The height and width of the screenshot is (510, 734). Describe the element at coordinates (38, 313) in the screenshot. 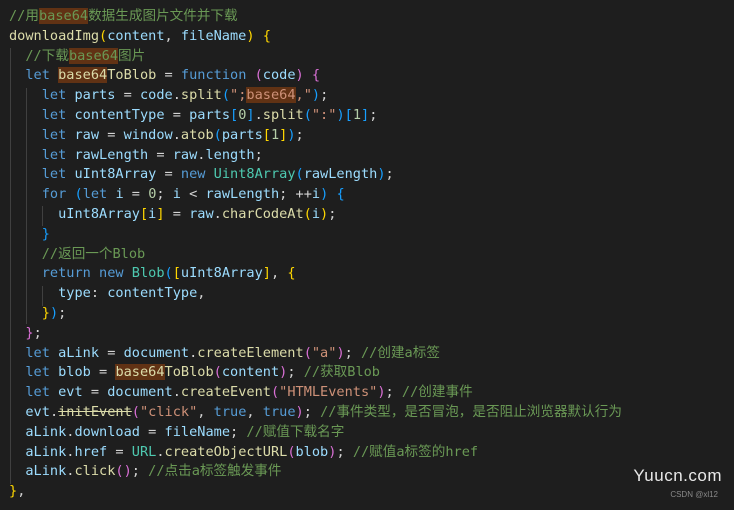

I see `code-line: });` at that location.